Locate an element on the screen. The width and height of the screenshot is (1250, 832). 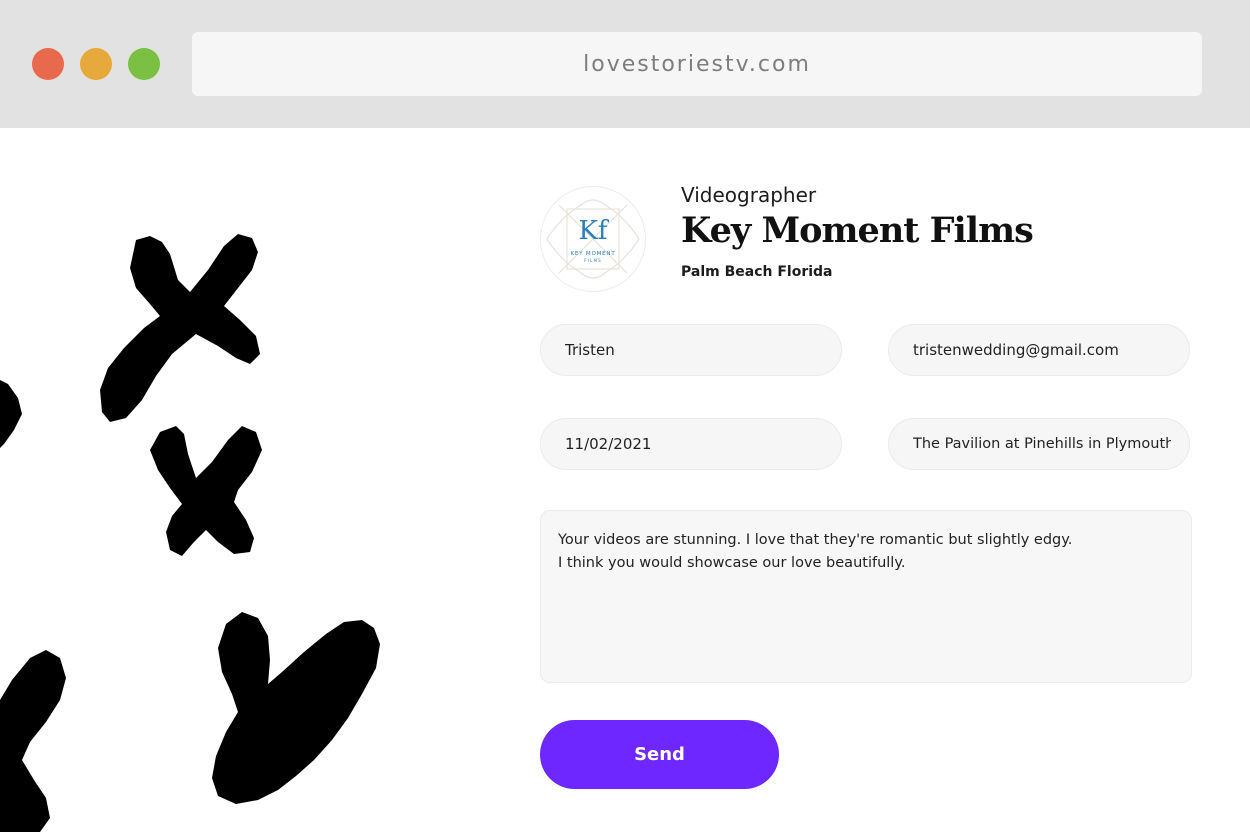
name-input is located at coordinates (691, 350).